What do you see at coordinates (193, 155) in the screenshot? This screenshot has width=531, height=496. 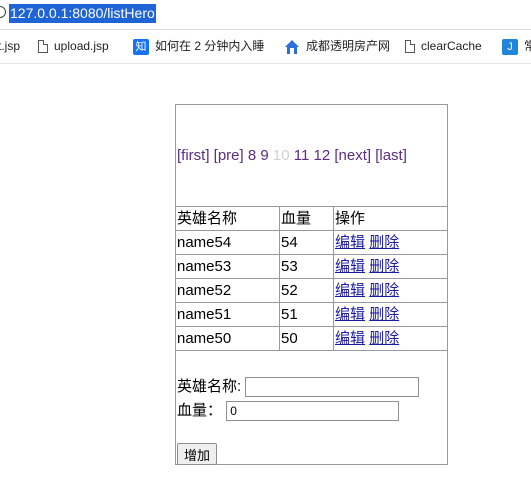 I see `pager-first: [first]` at bounding box center [193, 155].